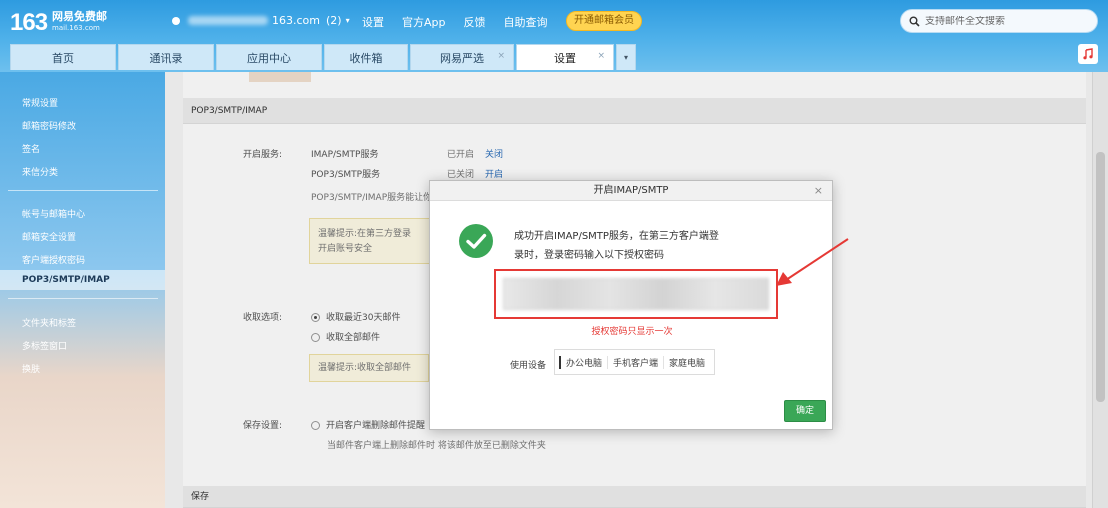  What do you see at coordinates (616, 236) in the screenshot?
I see `dialog-message-line: 成功开启IMAP/SMTP服务，在第三方客户端登` at bounding box center [616, 236].